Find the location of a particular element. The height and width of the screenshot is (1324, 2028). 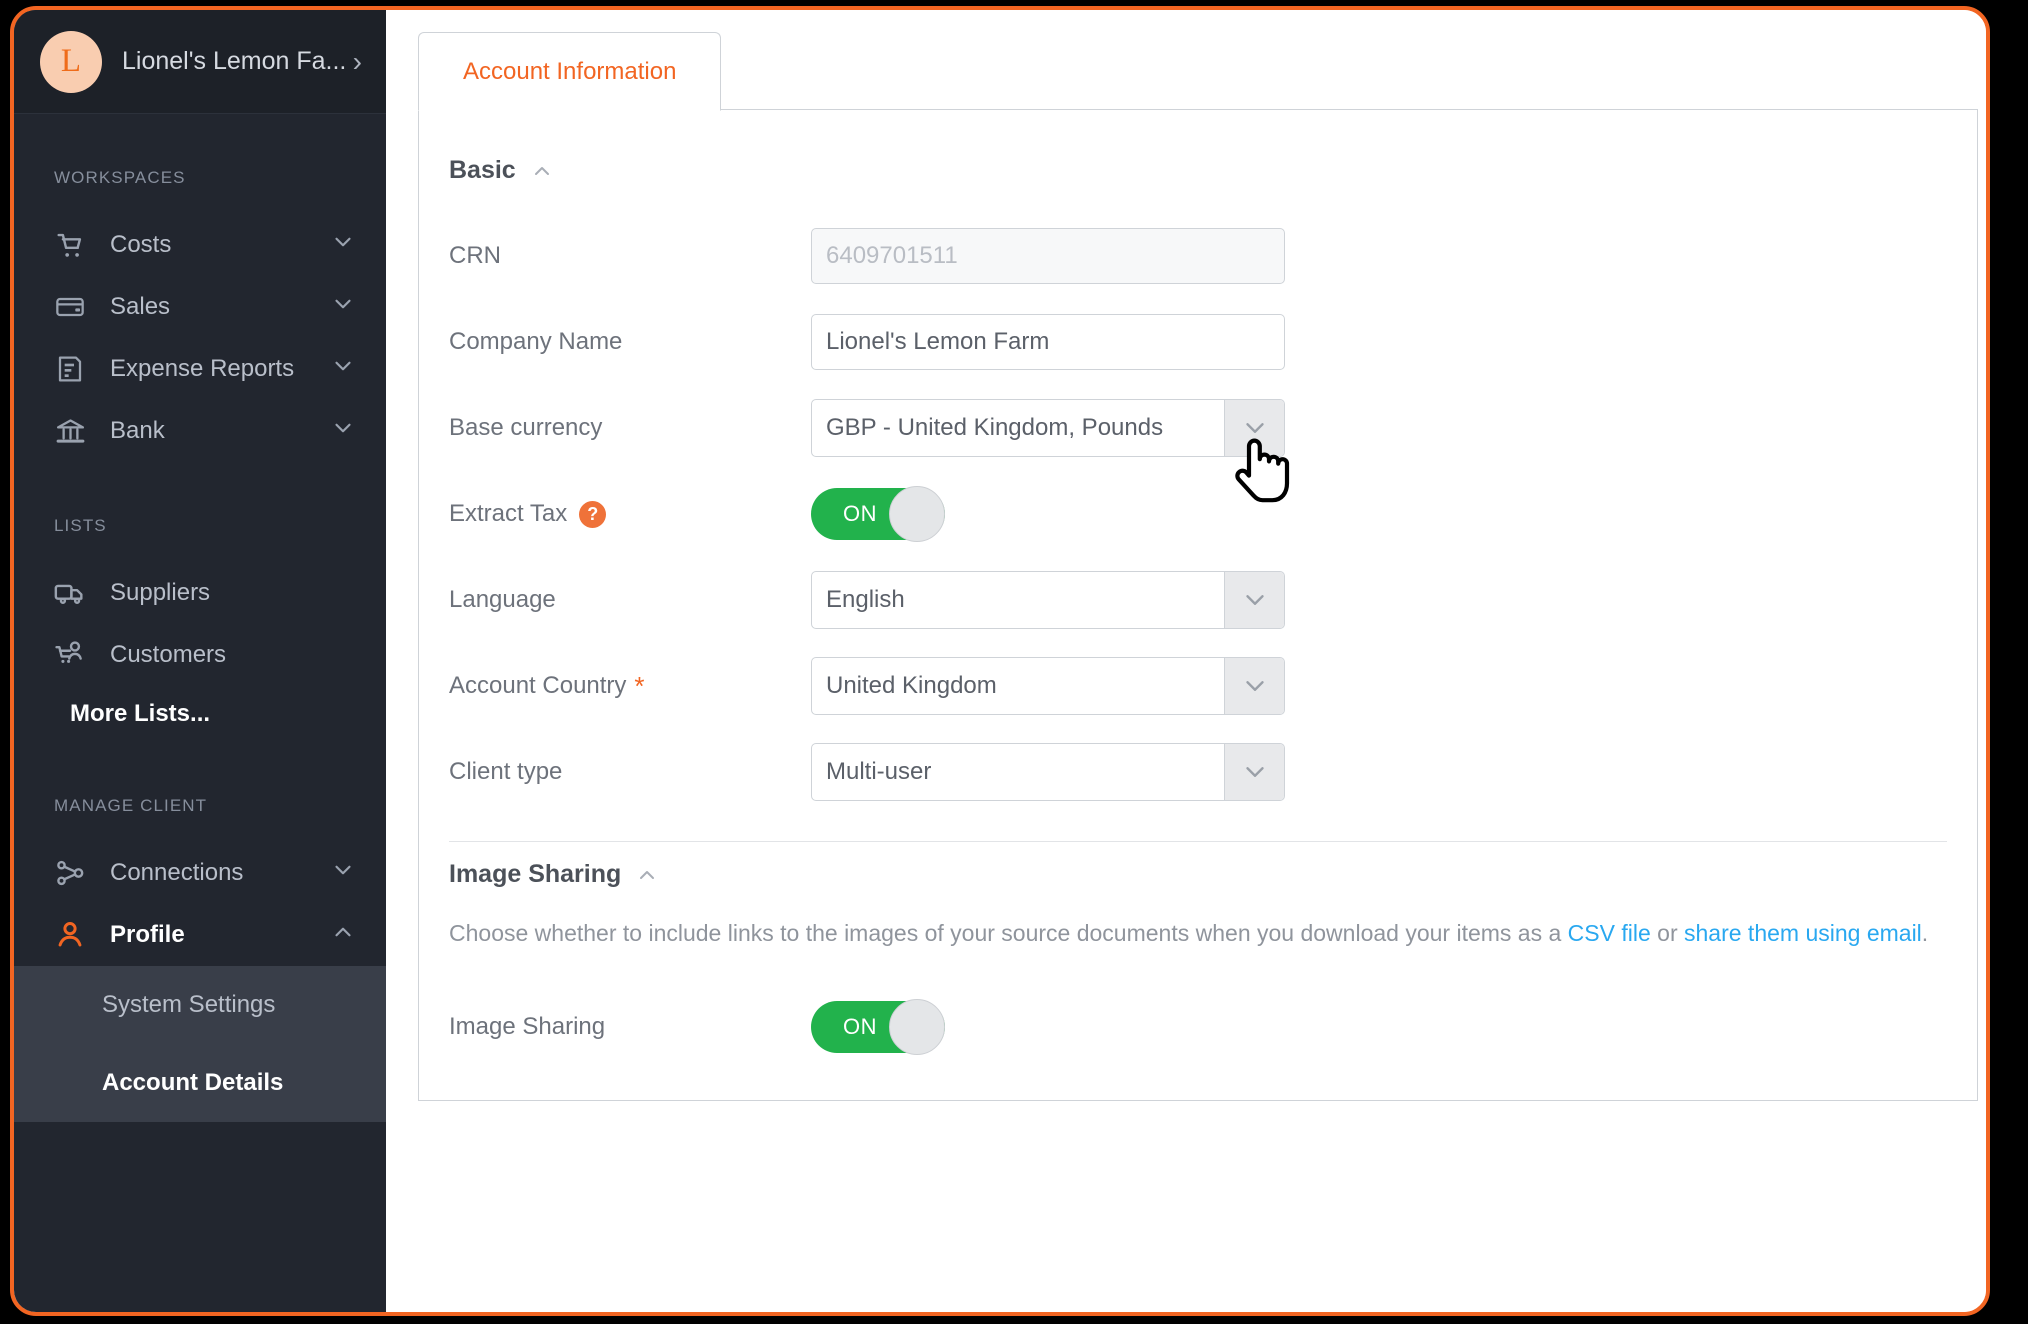

client-type-field-wrapper: Multi-user is located at coordinates (1048, 772).